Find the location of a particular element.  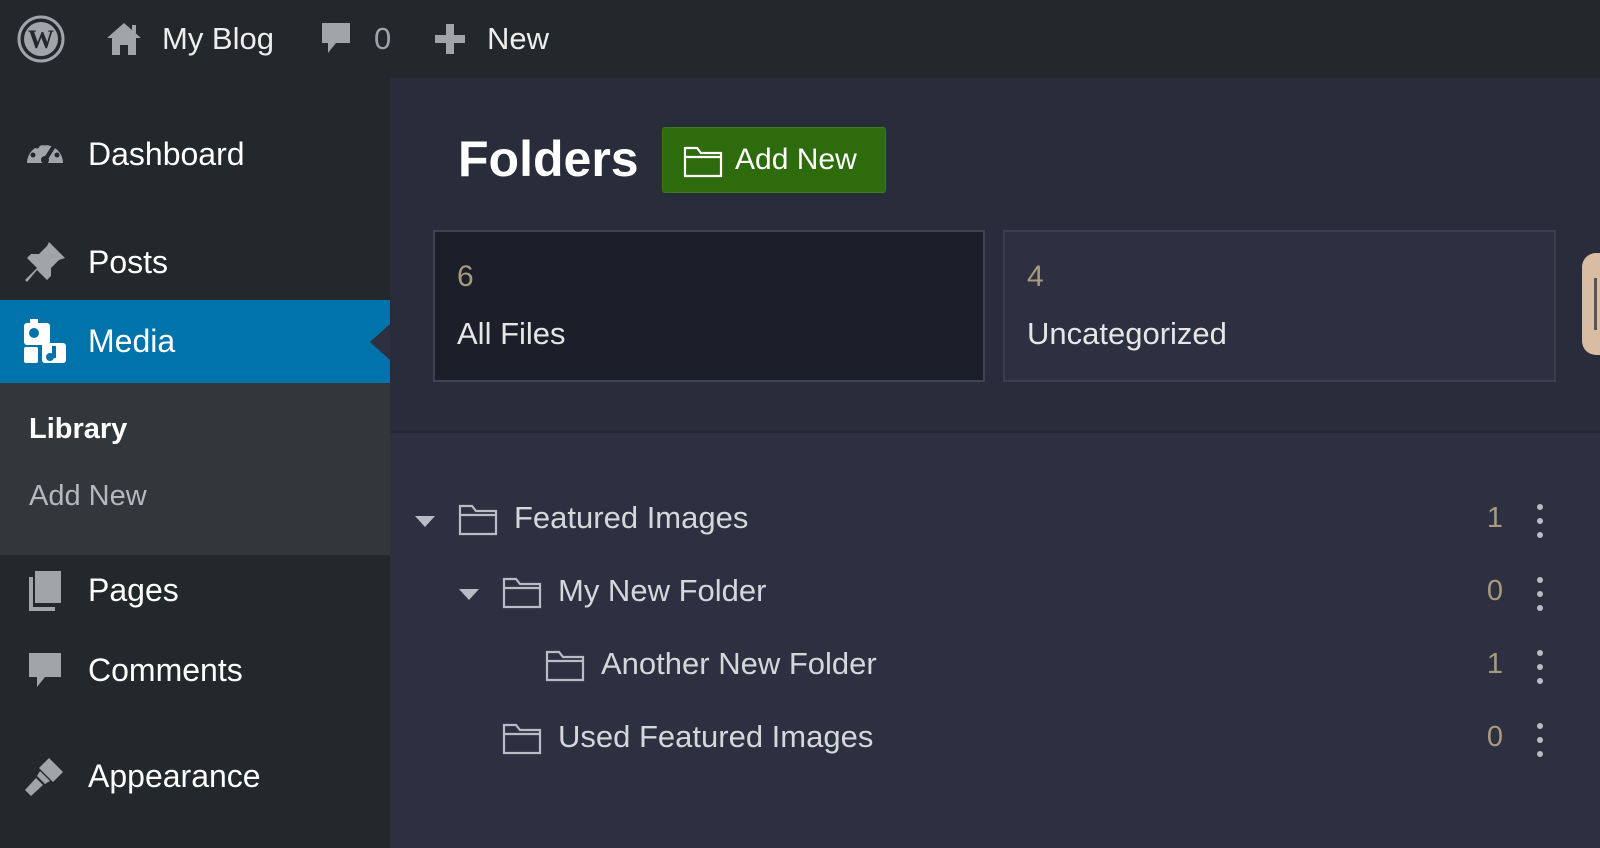

sidebar-item-media: Media is located at coordinates (195, 341).